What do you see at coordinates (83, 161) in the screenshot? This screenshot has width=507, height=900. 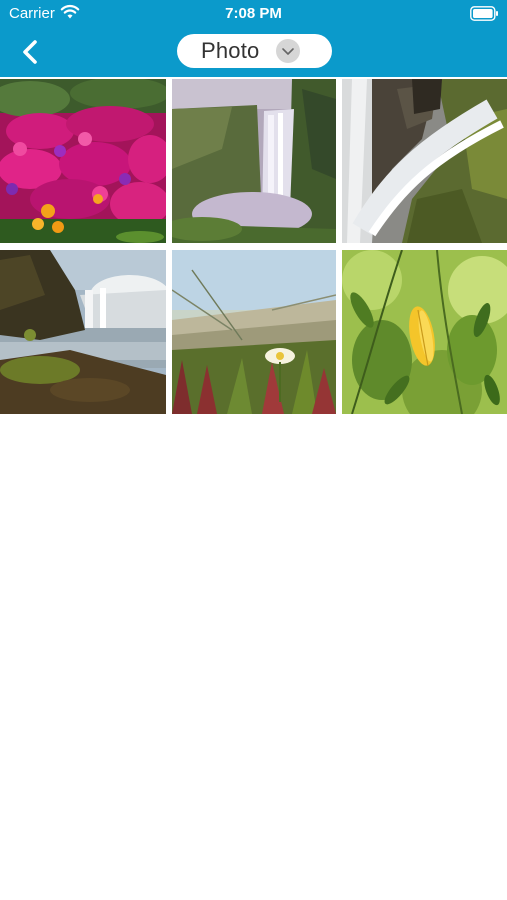 I see `photo-pink-flowers` at bounding box center [83, 161].